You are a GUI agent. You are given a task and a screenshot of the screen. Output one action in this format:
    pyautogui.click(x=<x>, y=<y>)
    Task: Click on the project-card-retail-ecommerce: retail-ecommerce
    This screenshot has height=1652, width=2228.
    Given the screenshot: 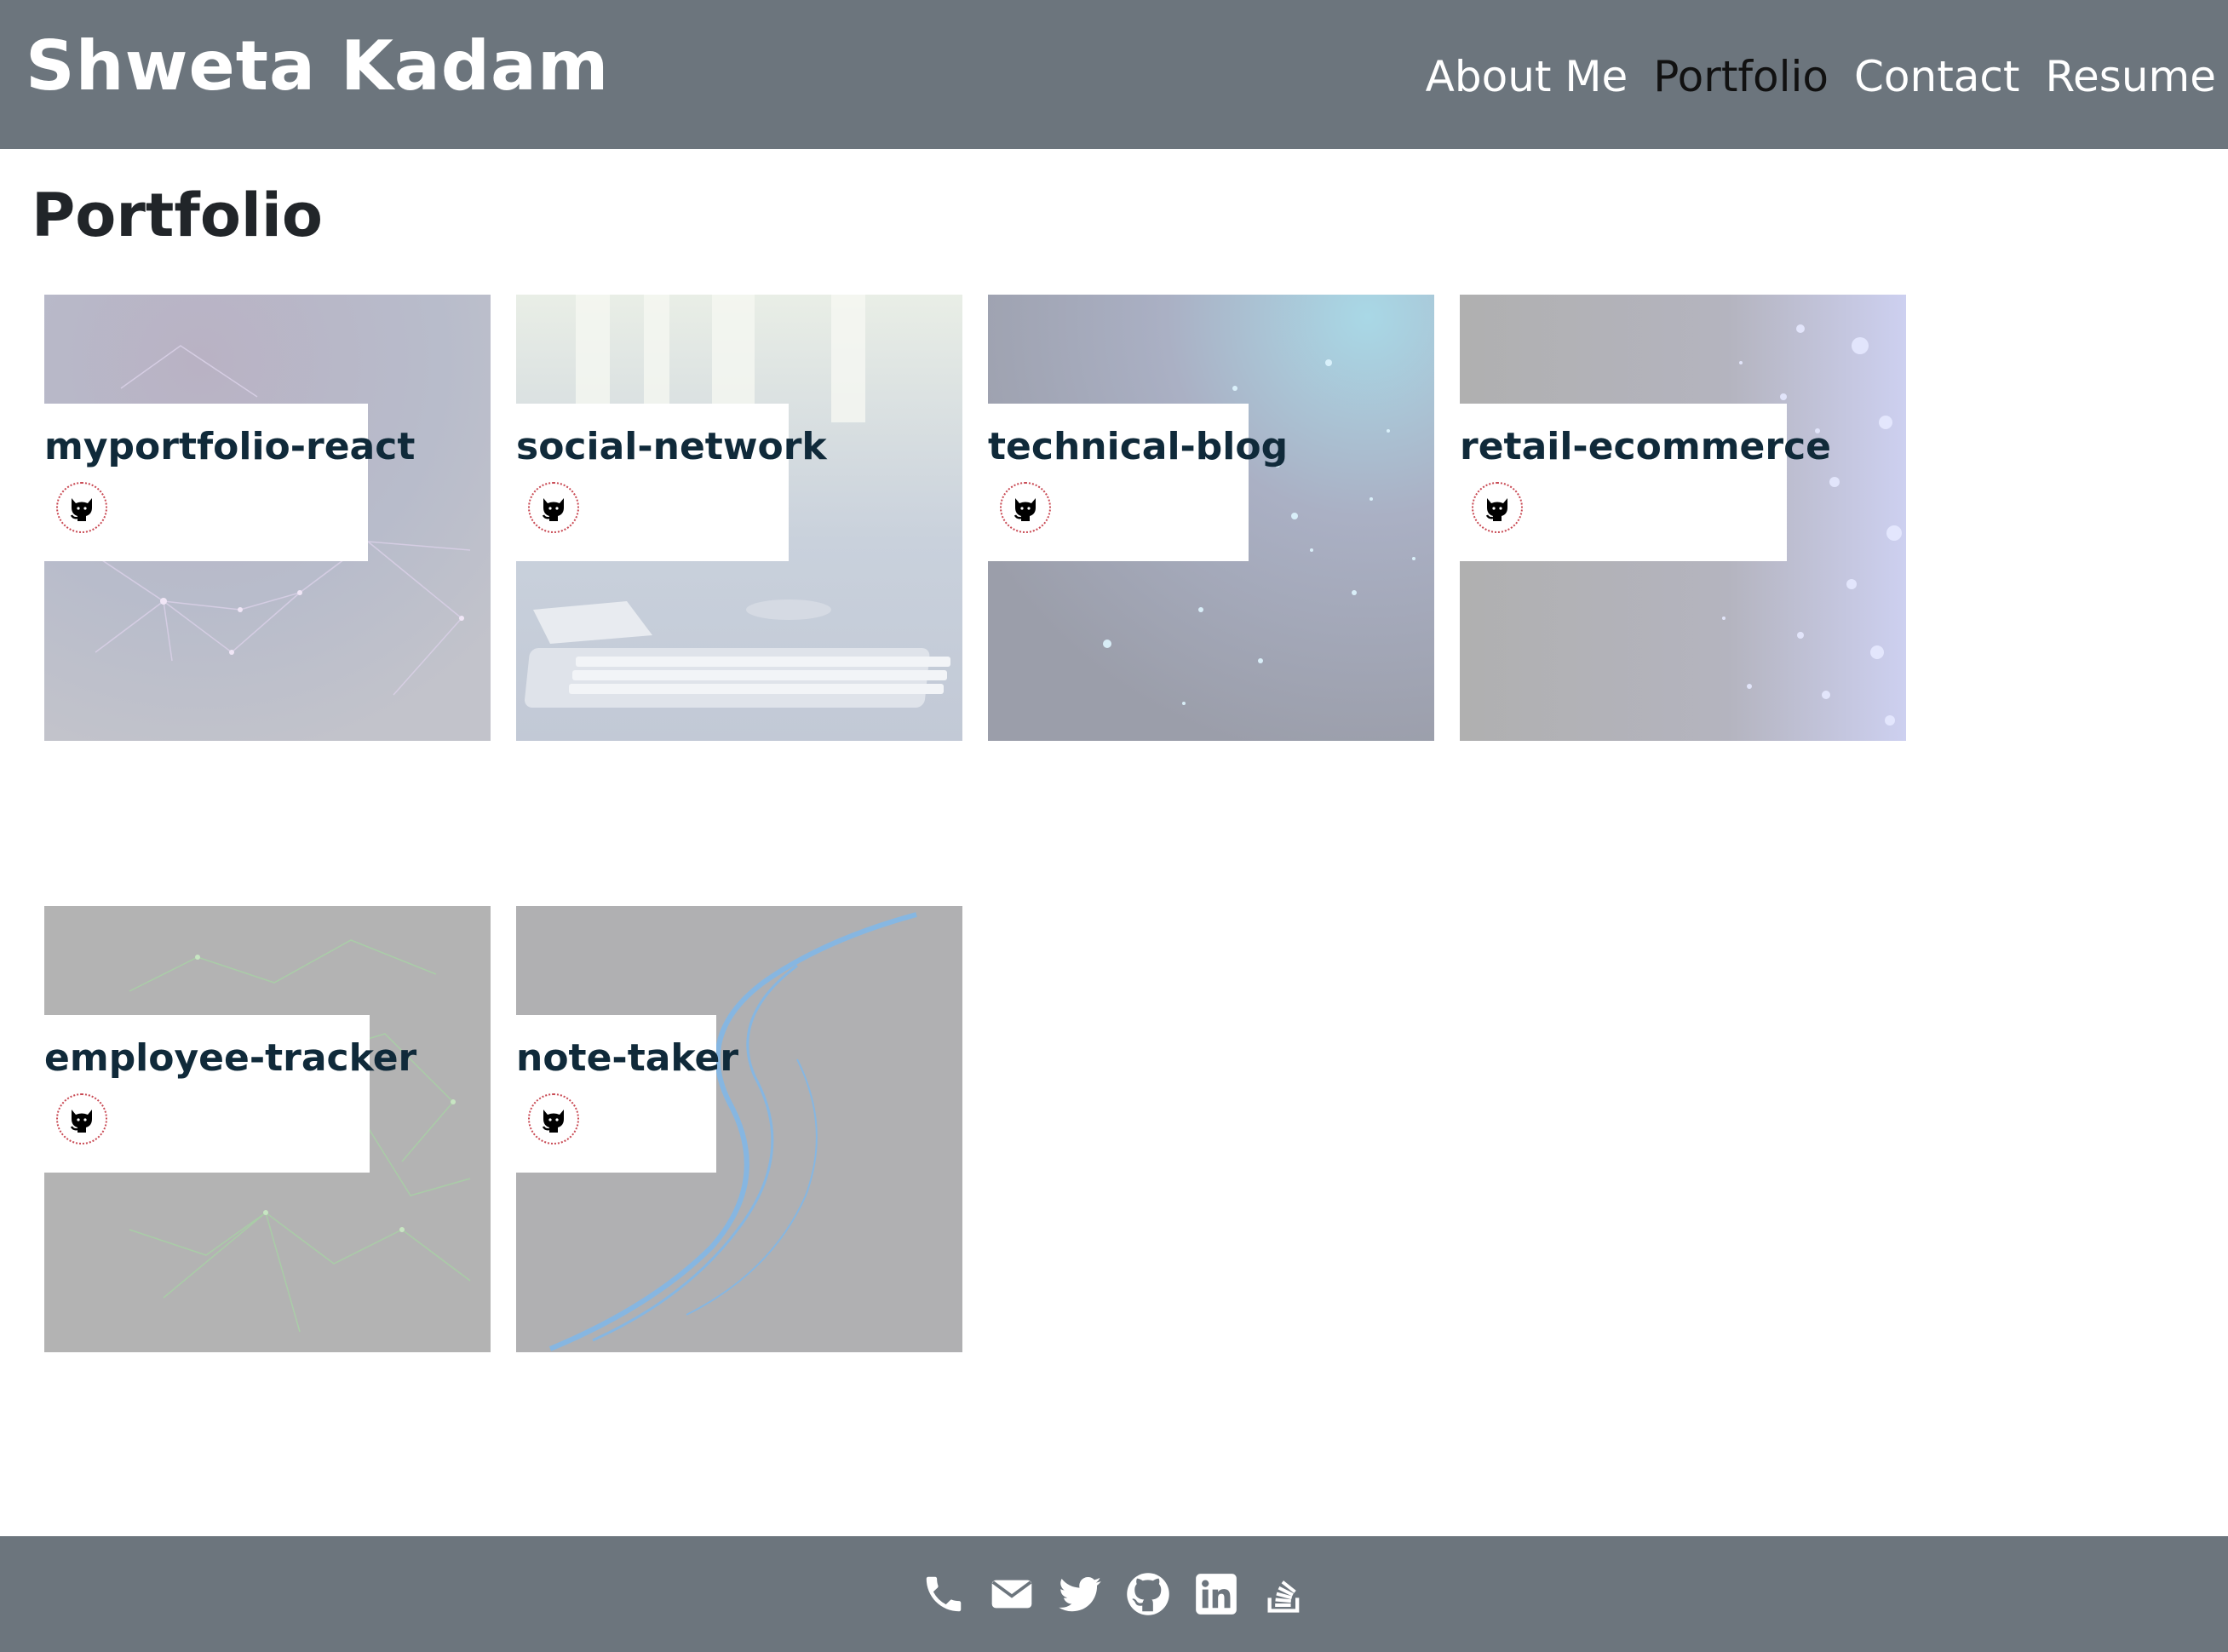 What is the action you would take?
    pyautogui.click(x=1683, y=518)
    